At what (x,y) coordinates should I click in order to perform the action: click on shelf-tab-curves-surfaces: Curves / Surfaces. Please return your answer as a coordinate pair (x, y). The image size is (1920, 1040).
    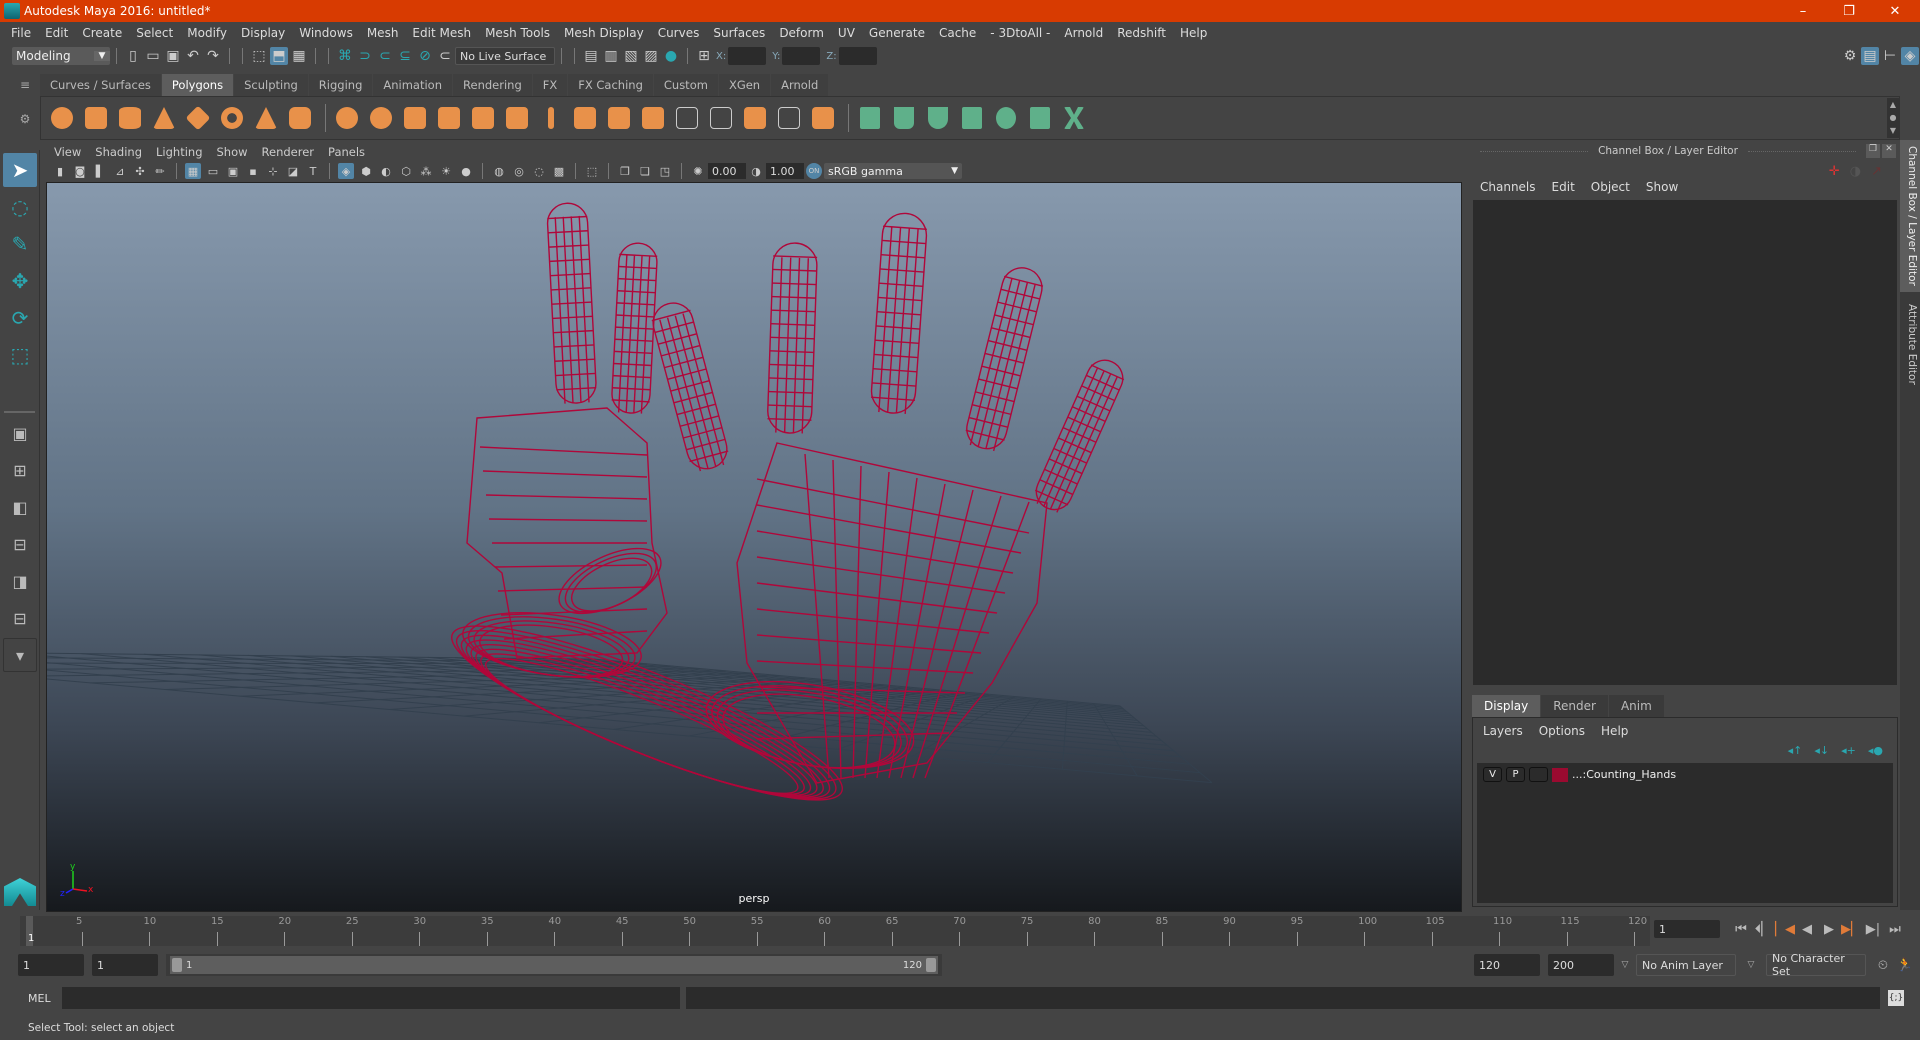
    Looking at the image, I should click on (100, 85).